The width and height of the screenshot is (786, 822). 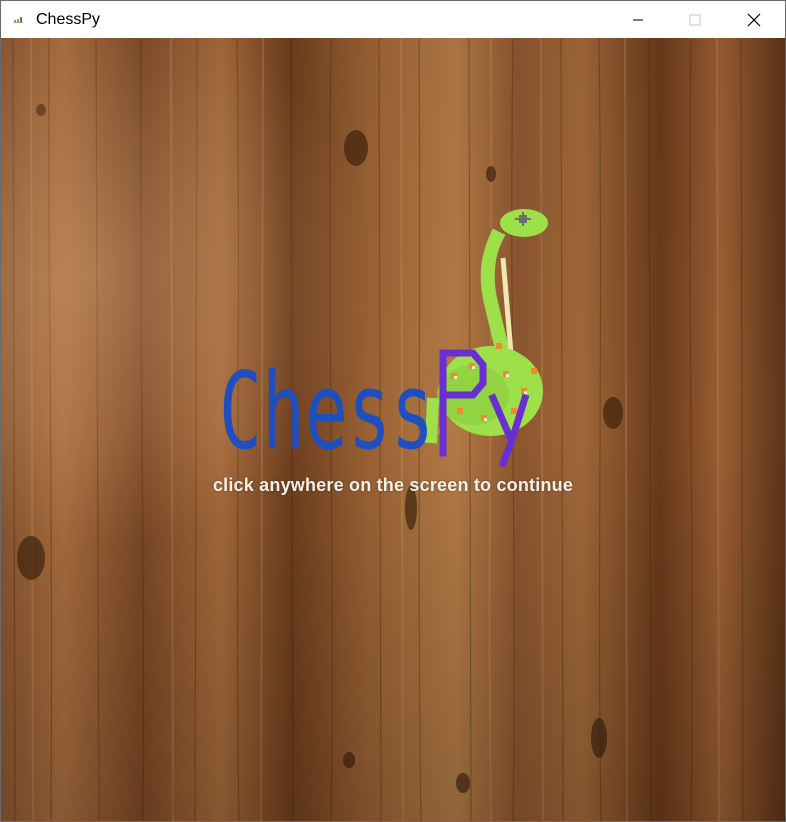 What do you see at coordinates (68, 19) in the screenshot?
I see `window-title: ChessPy` at bounding box center [68, 19].